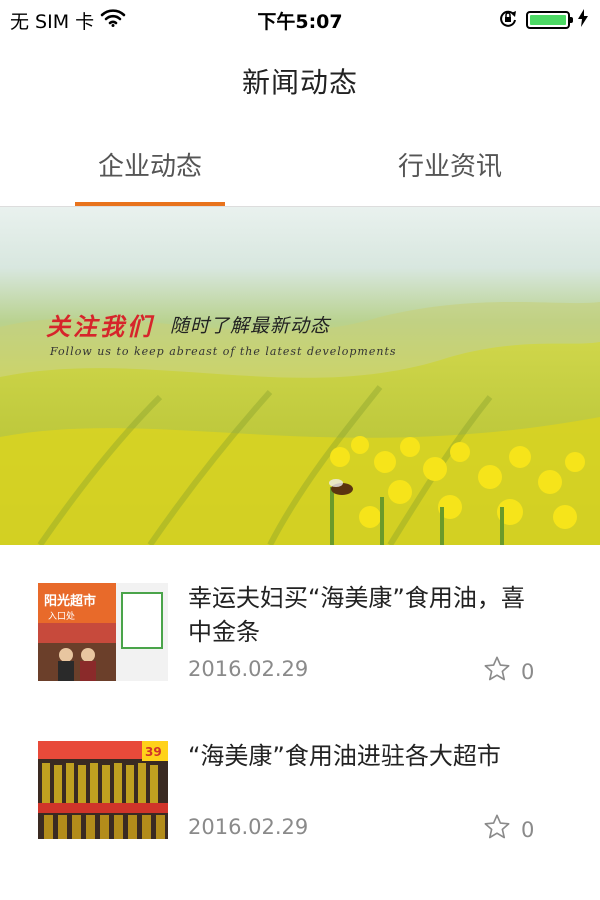 The height and width of the screenshot is (900, 600). I want to click on page-title: 新闻动态, so click(299, 82).